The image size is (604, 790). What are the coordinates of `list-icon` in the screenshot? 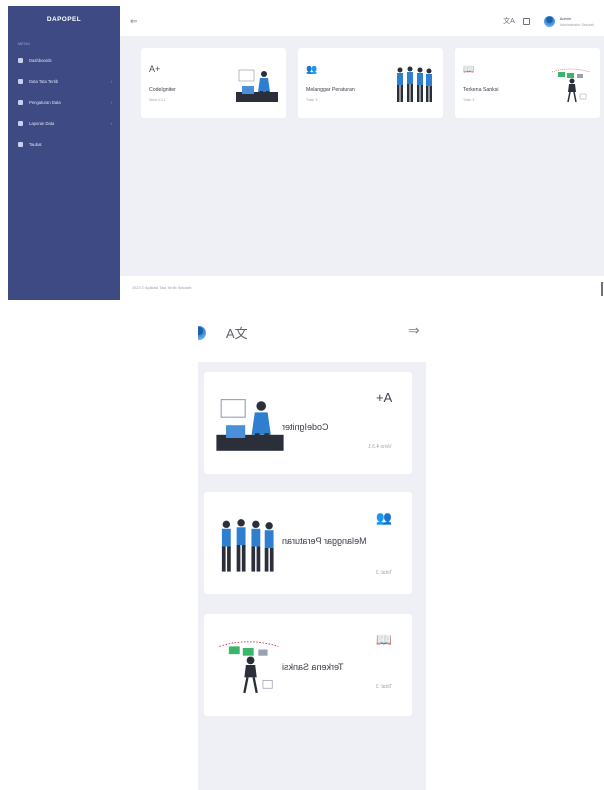 It's located at (20, 81).